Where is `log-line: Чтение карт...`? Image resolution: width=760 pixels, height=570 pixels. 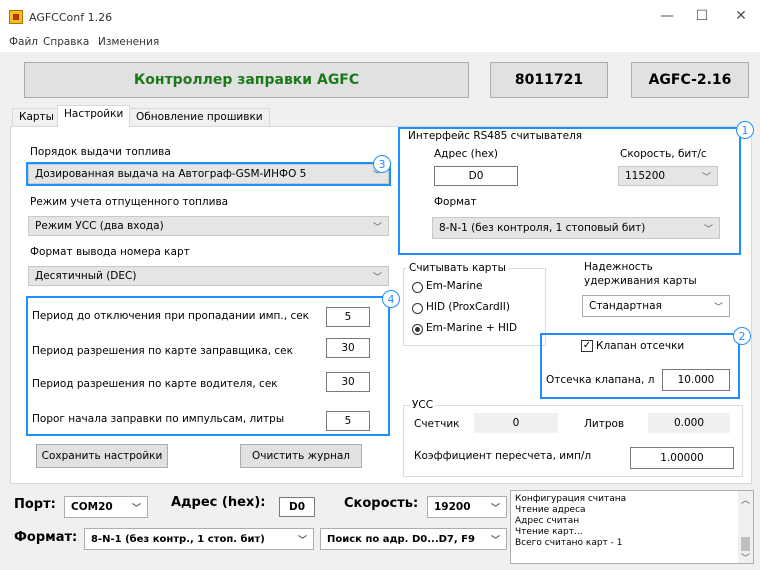
log-line: Чтение карт... is located at coordinates (549, 532).